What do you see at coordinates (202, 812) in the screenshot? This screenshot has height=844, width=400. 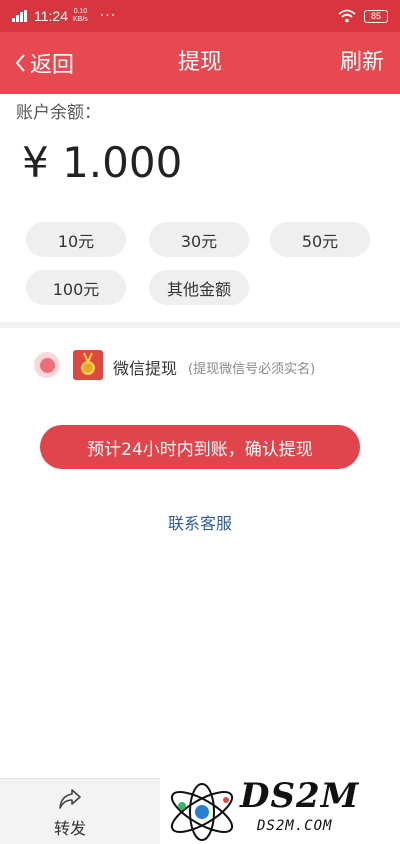 I see `atom-logo-icon` at bounding box center [202, 812].